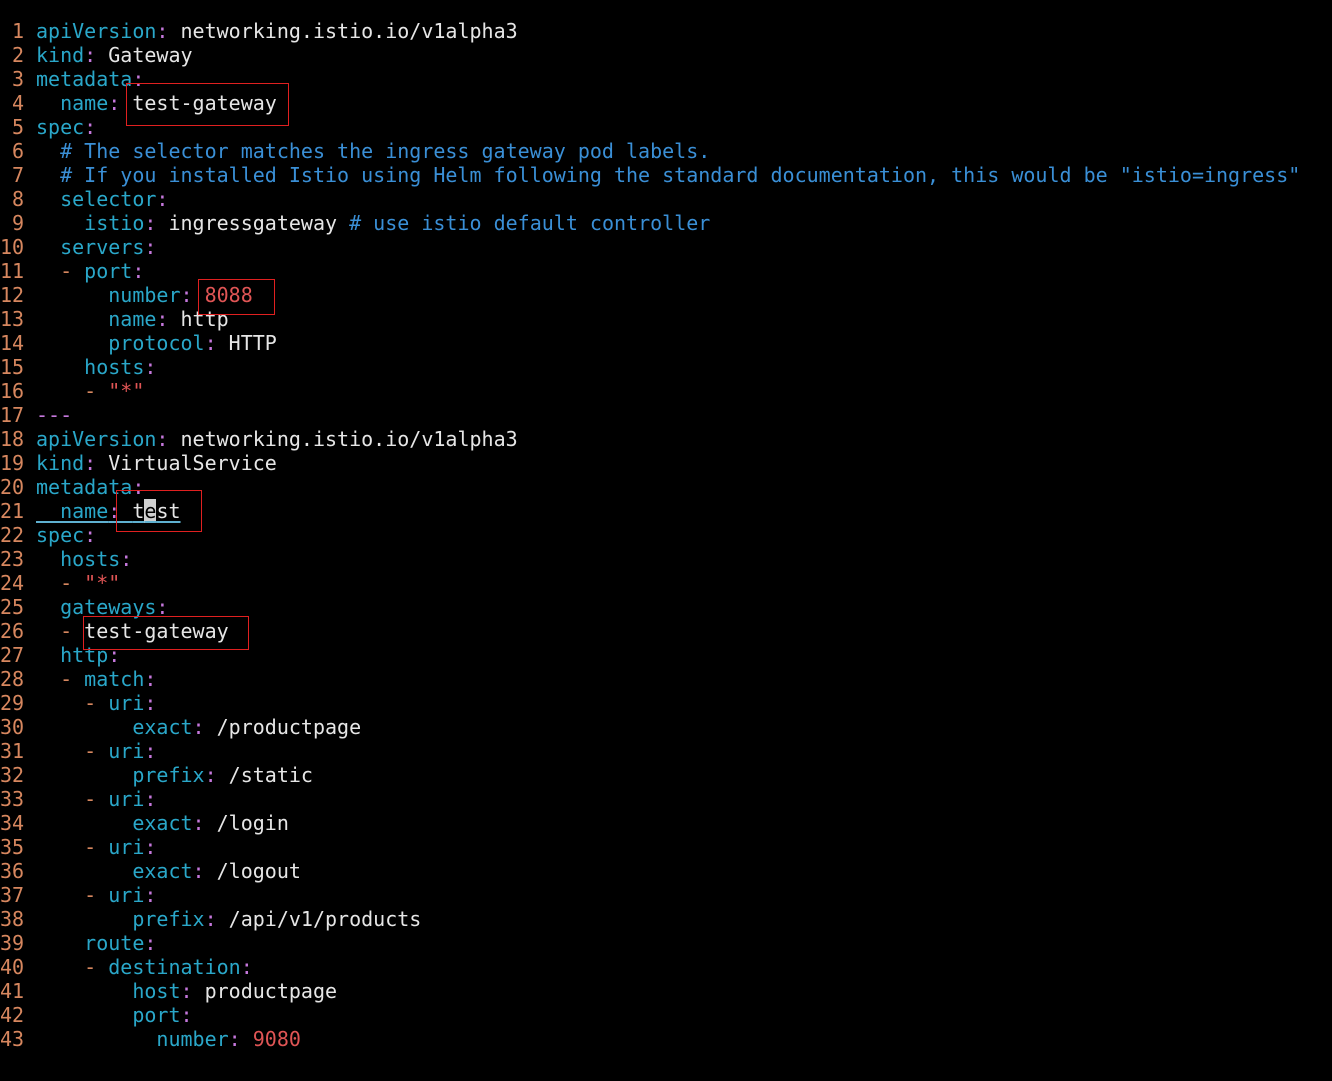 Image resolution: width=1332 pixels, height=1081 pixels. Describe the element at coordinates (96, 679) in the screenshot. I see `code-text: - match:` at that location.